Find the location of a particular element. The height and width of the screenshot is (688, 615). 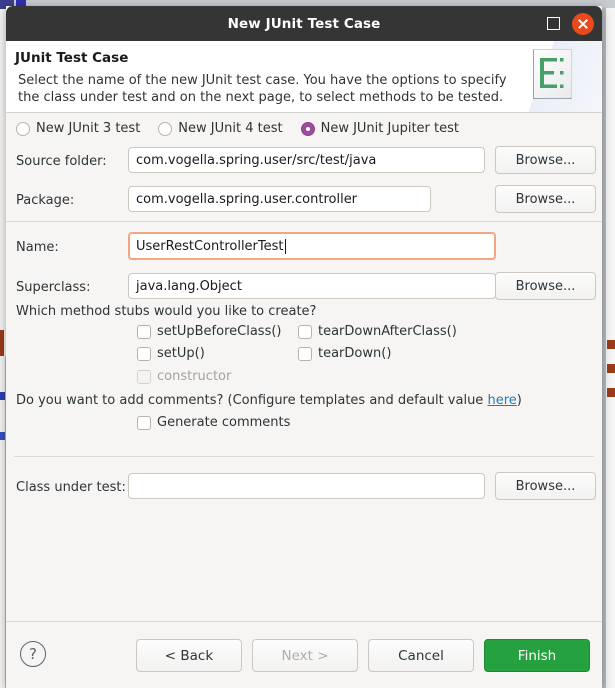

radio-junit4-label: New JUnit 4 test is located at coordinates (230, 128).